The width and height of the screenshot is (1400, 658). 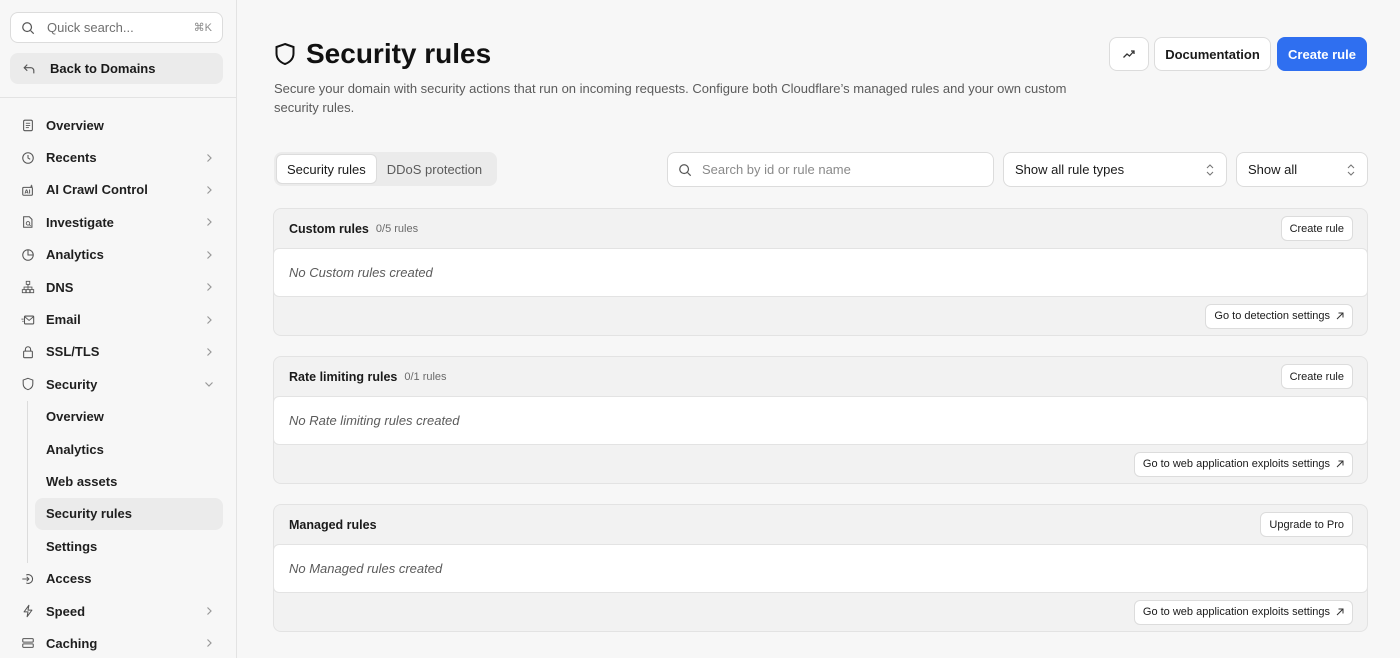 I want to click on link-label: Go to detection settings, so click(x=1272, y=316).